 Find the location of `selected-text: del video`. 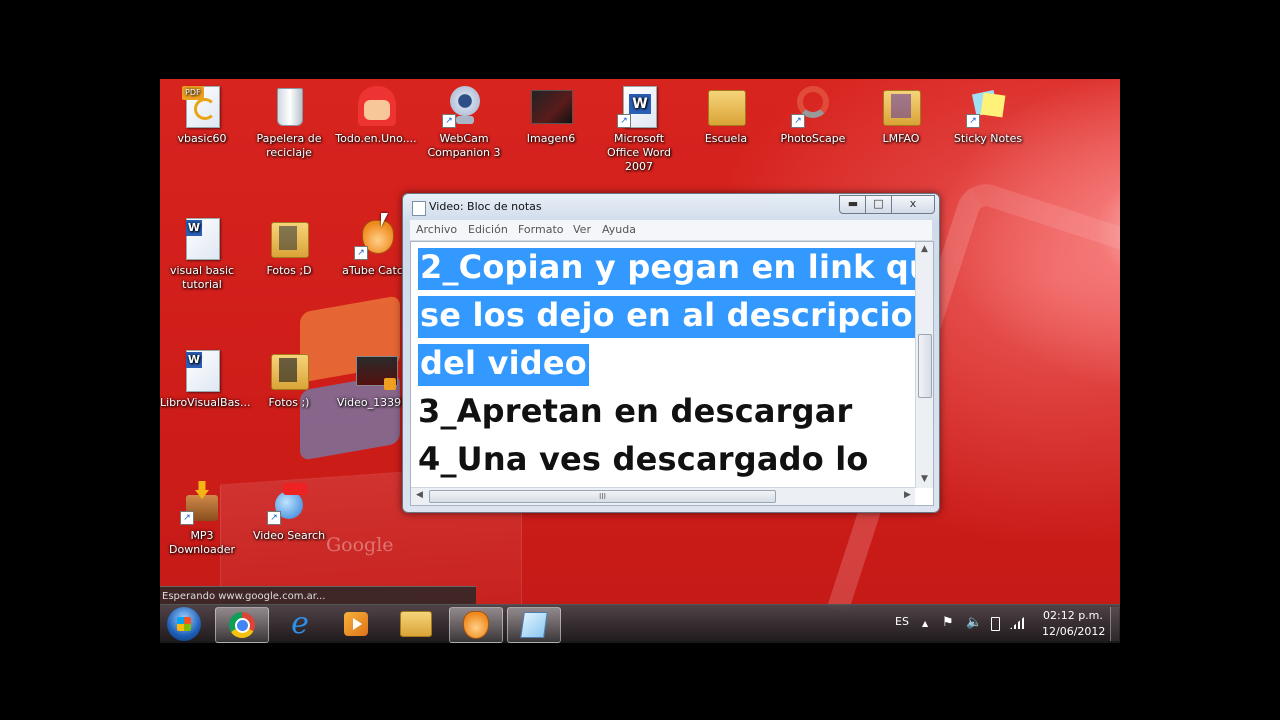

selected-text: del video is located at coordinates (503, 365).